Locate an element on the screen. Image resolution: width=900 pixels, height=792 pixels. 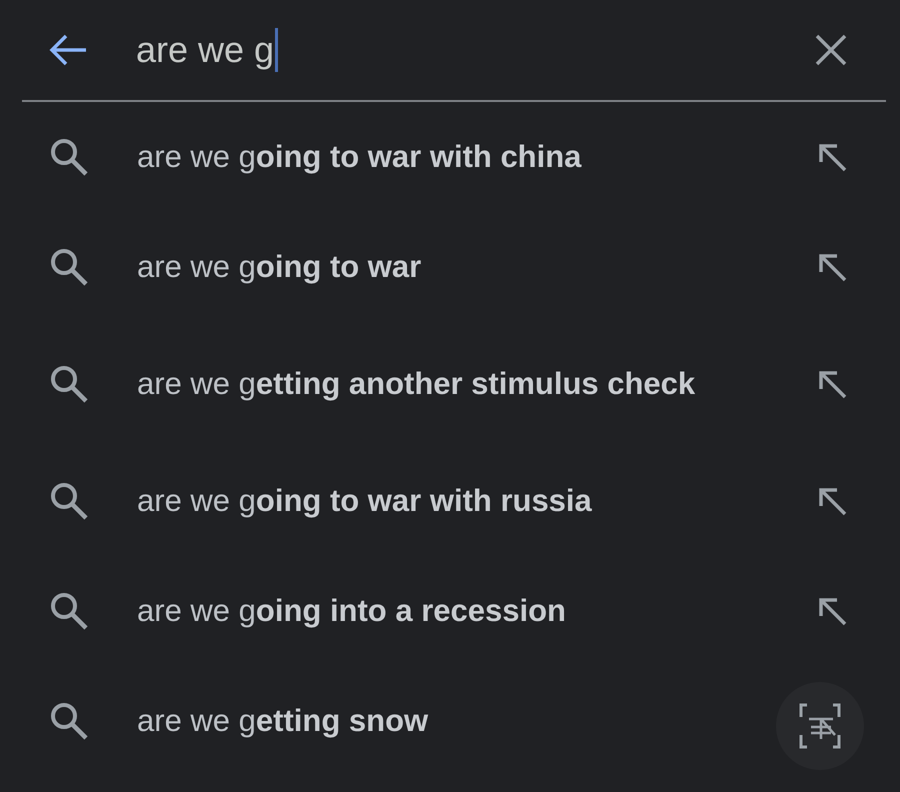
suggestion-link: are we going to war is located at coordinates (456, 267).